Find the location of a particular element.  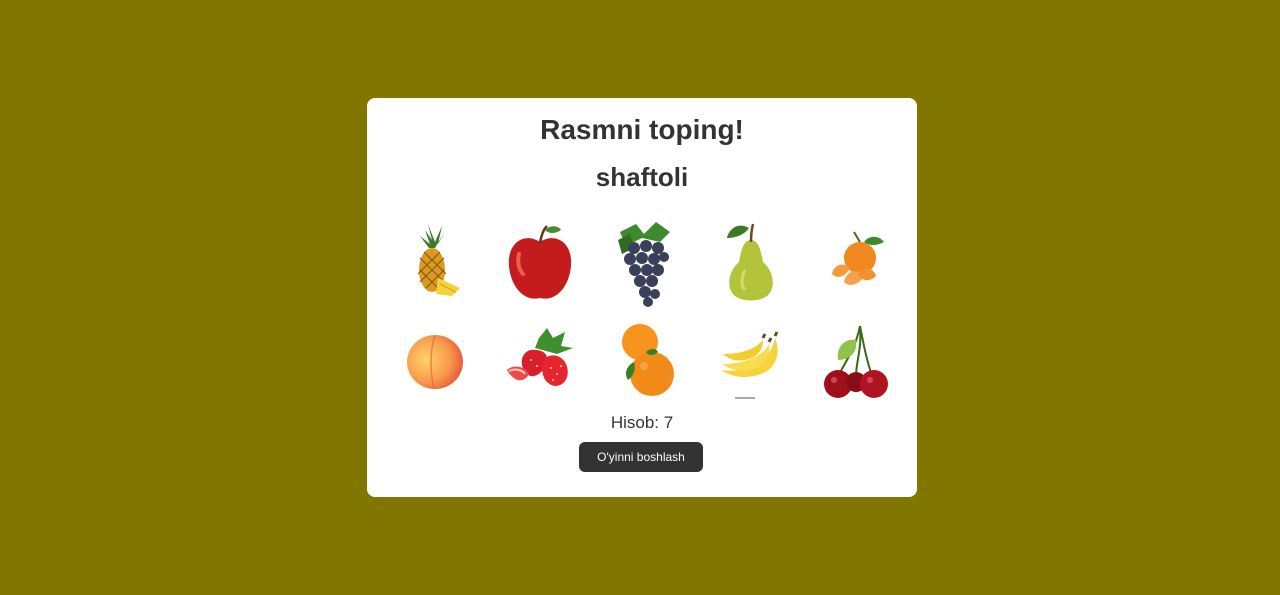

pear-icon is located at coordinates (750, 262).